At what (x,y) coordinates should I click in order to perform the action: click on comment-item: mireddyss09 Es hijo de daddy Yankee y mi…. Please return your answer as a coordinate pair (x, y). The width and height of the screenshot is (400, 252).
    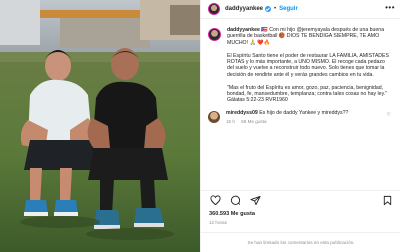
    Looking at the image, I should click on (300, 117).